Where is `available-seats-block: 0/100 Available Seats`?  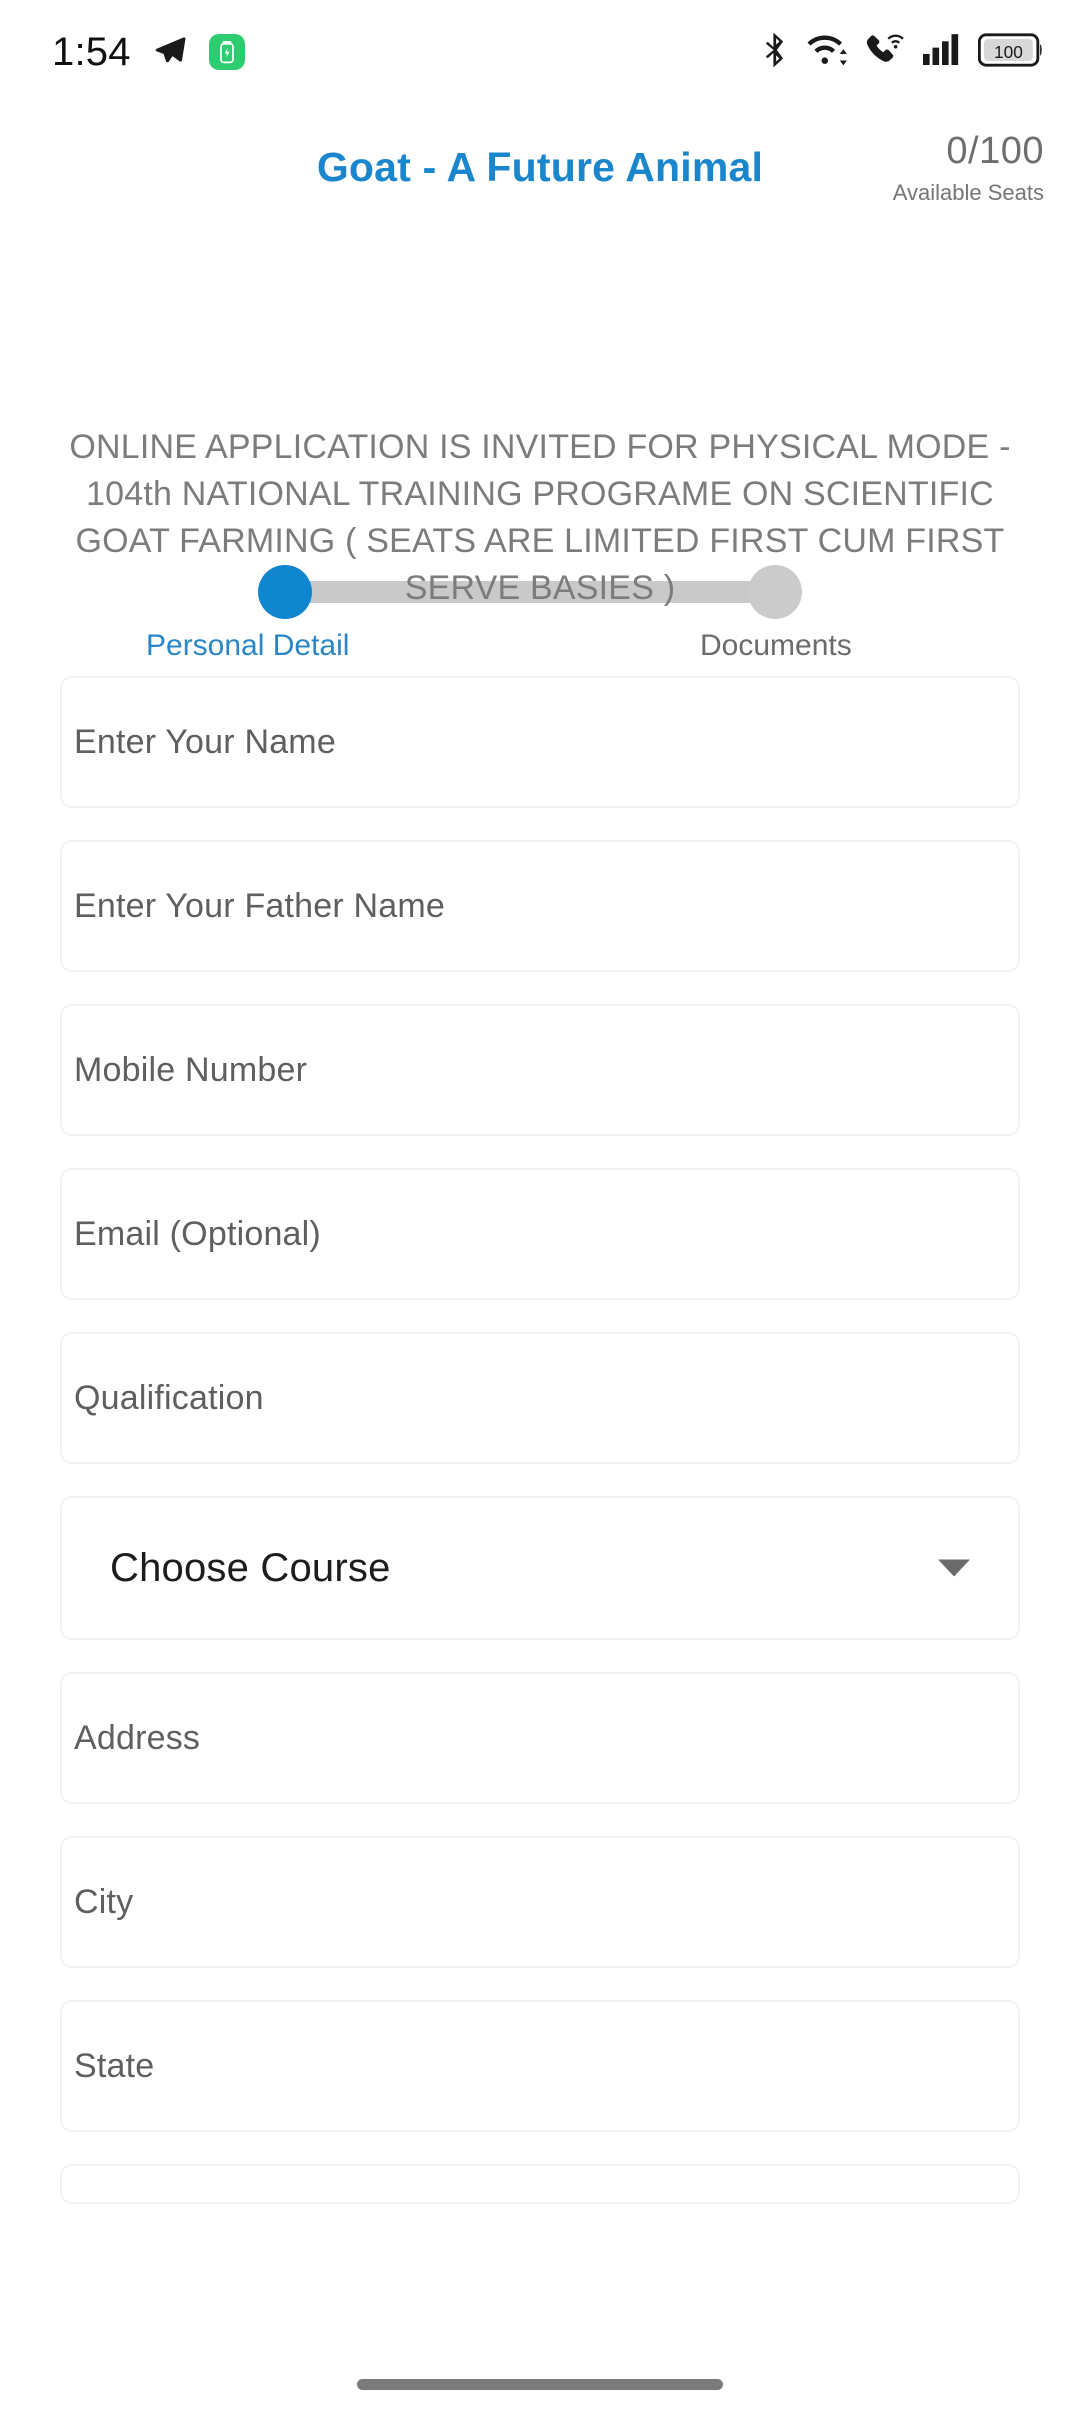 available-seats-block: 0/100 Available Seats is located at coordinates (968, 168).